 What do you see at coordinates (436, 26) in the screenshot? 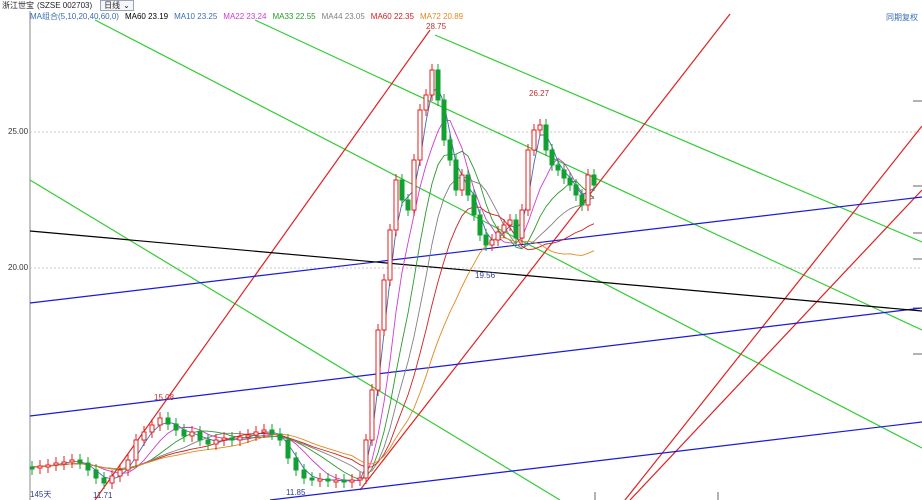
I see `high-peak-label: 28.75` at bounding box center [436, 26].